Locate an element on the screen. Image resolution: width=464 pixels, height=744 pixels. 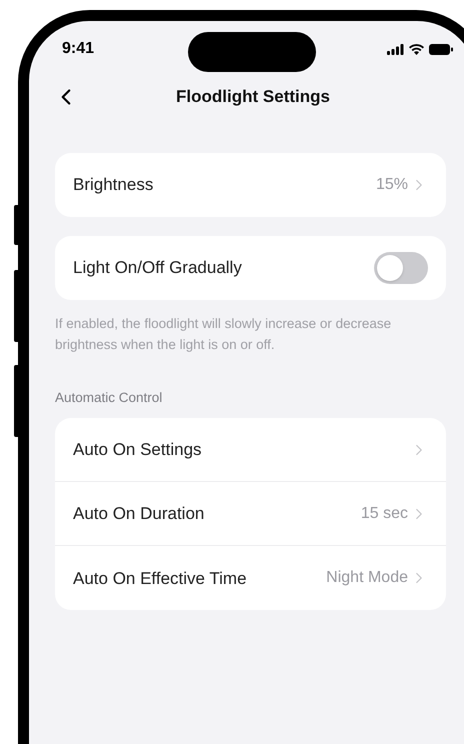
row-label: Auto On Duration is located at coordinates (139, 514).